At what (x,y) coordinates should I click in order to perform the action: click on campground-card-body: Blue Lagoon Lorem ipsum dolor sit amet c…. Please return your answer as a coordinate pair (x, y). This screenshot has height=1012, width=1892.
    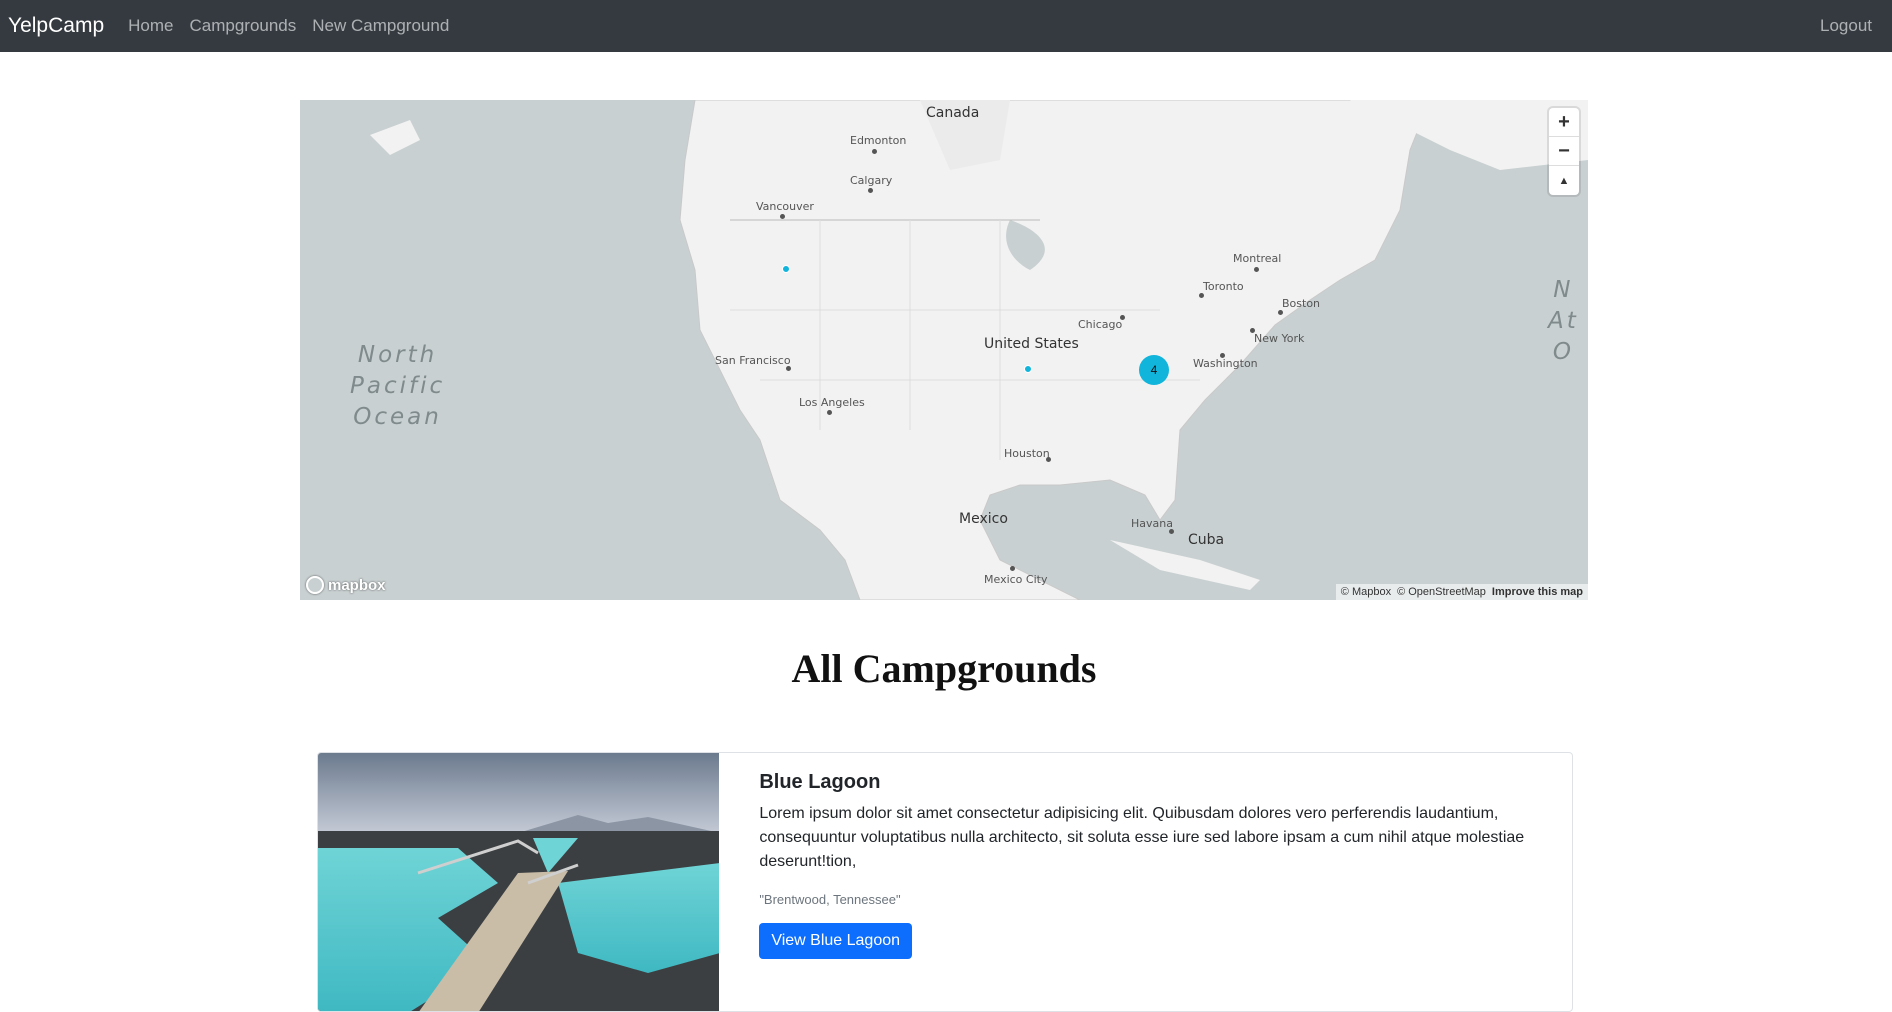
    Looking at the image, I should click on (1145, 882).